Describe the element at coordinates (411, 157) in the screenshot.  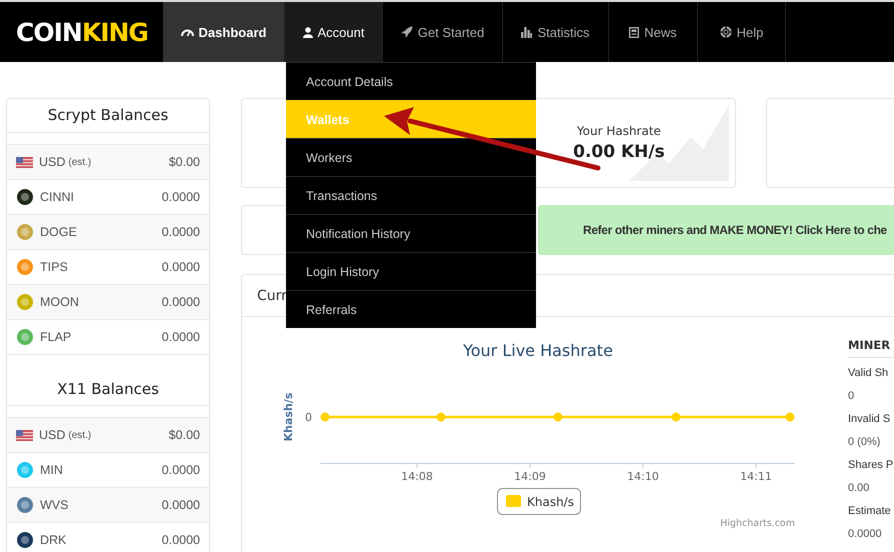
I see `menu-item: Workers` at that location.